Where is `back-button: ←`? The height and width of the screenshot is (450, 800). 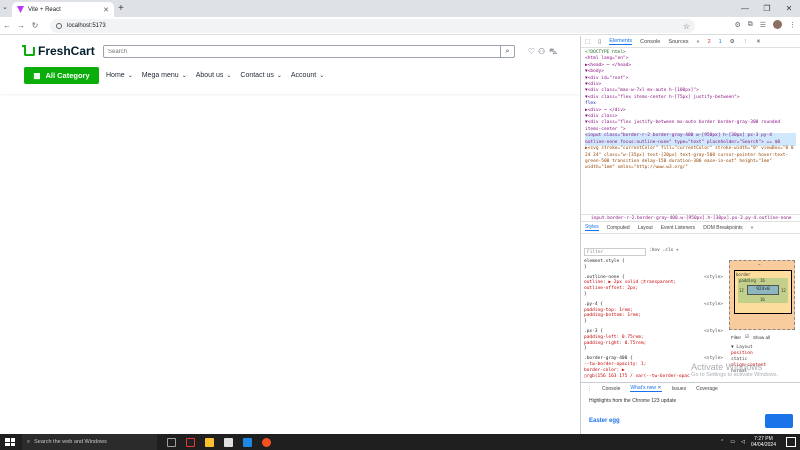
back-button: ← is located at coordinates (7, 25).